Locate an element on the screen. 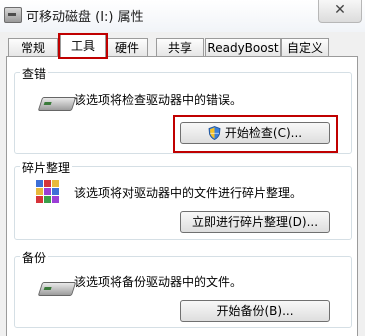 The width and height of the screenshot is (365, 336). title-bar: 可移动磁盘 (I:) 属性 ✕ is located at coordinates (182, 16).